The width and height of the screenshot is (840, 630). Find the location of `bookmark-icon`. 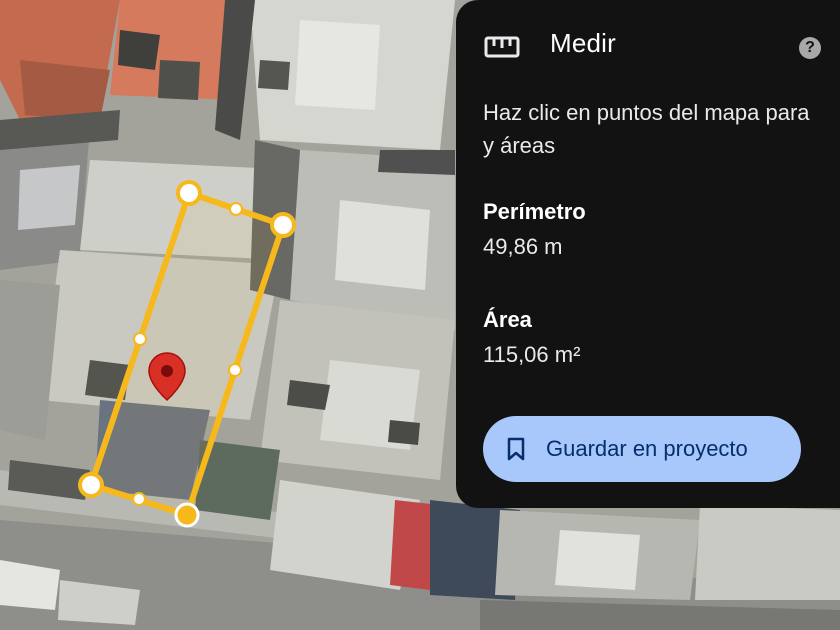

bookmark-icon is located at coordinates (516, 449).